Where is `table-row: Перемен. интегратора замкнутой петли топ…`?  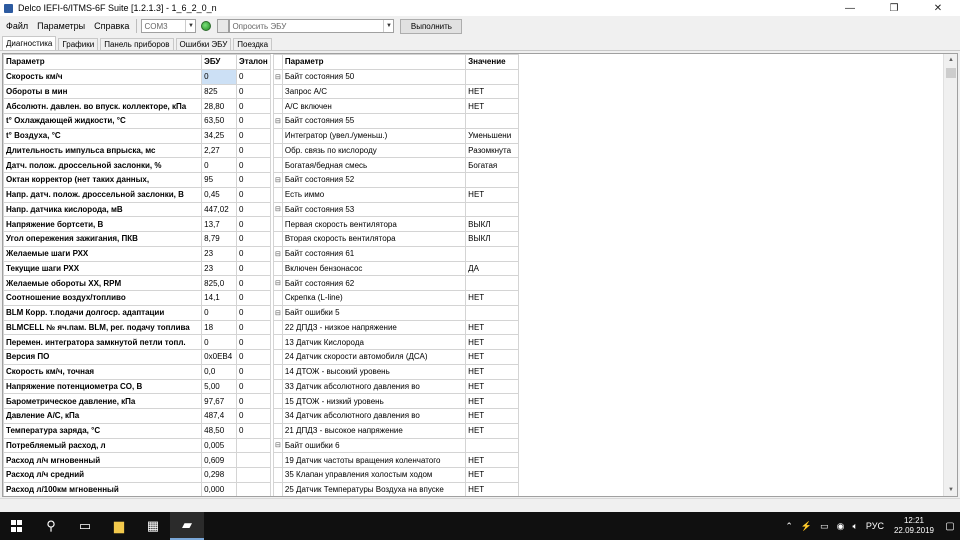
table-row: Перемен. интегратора замкнутой петли топ… is located at coordinates (137, 342).